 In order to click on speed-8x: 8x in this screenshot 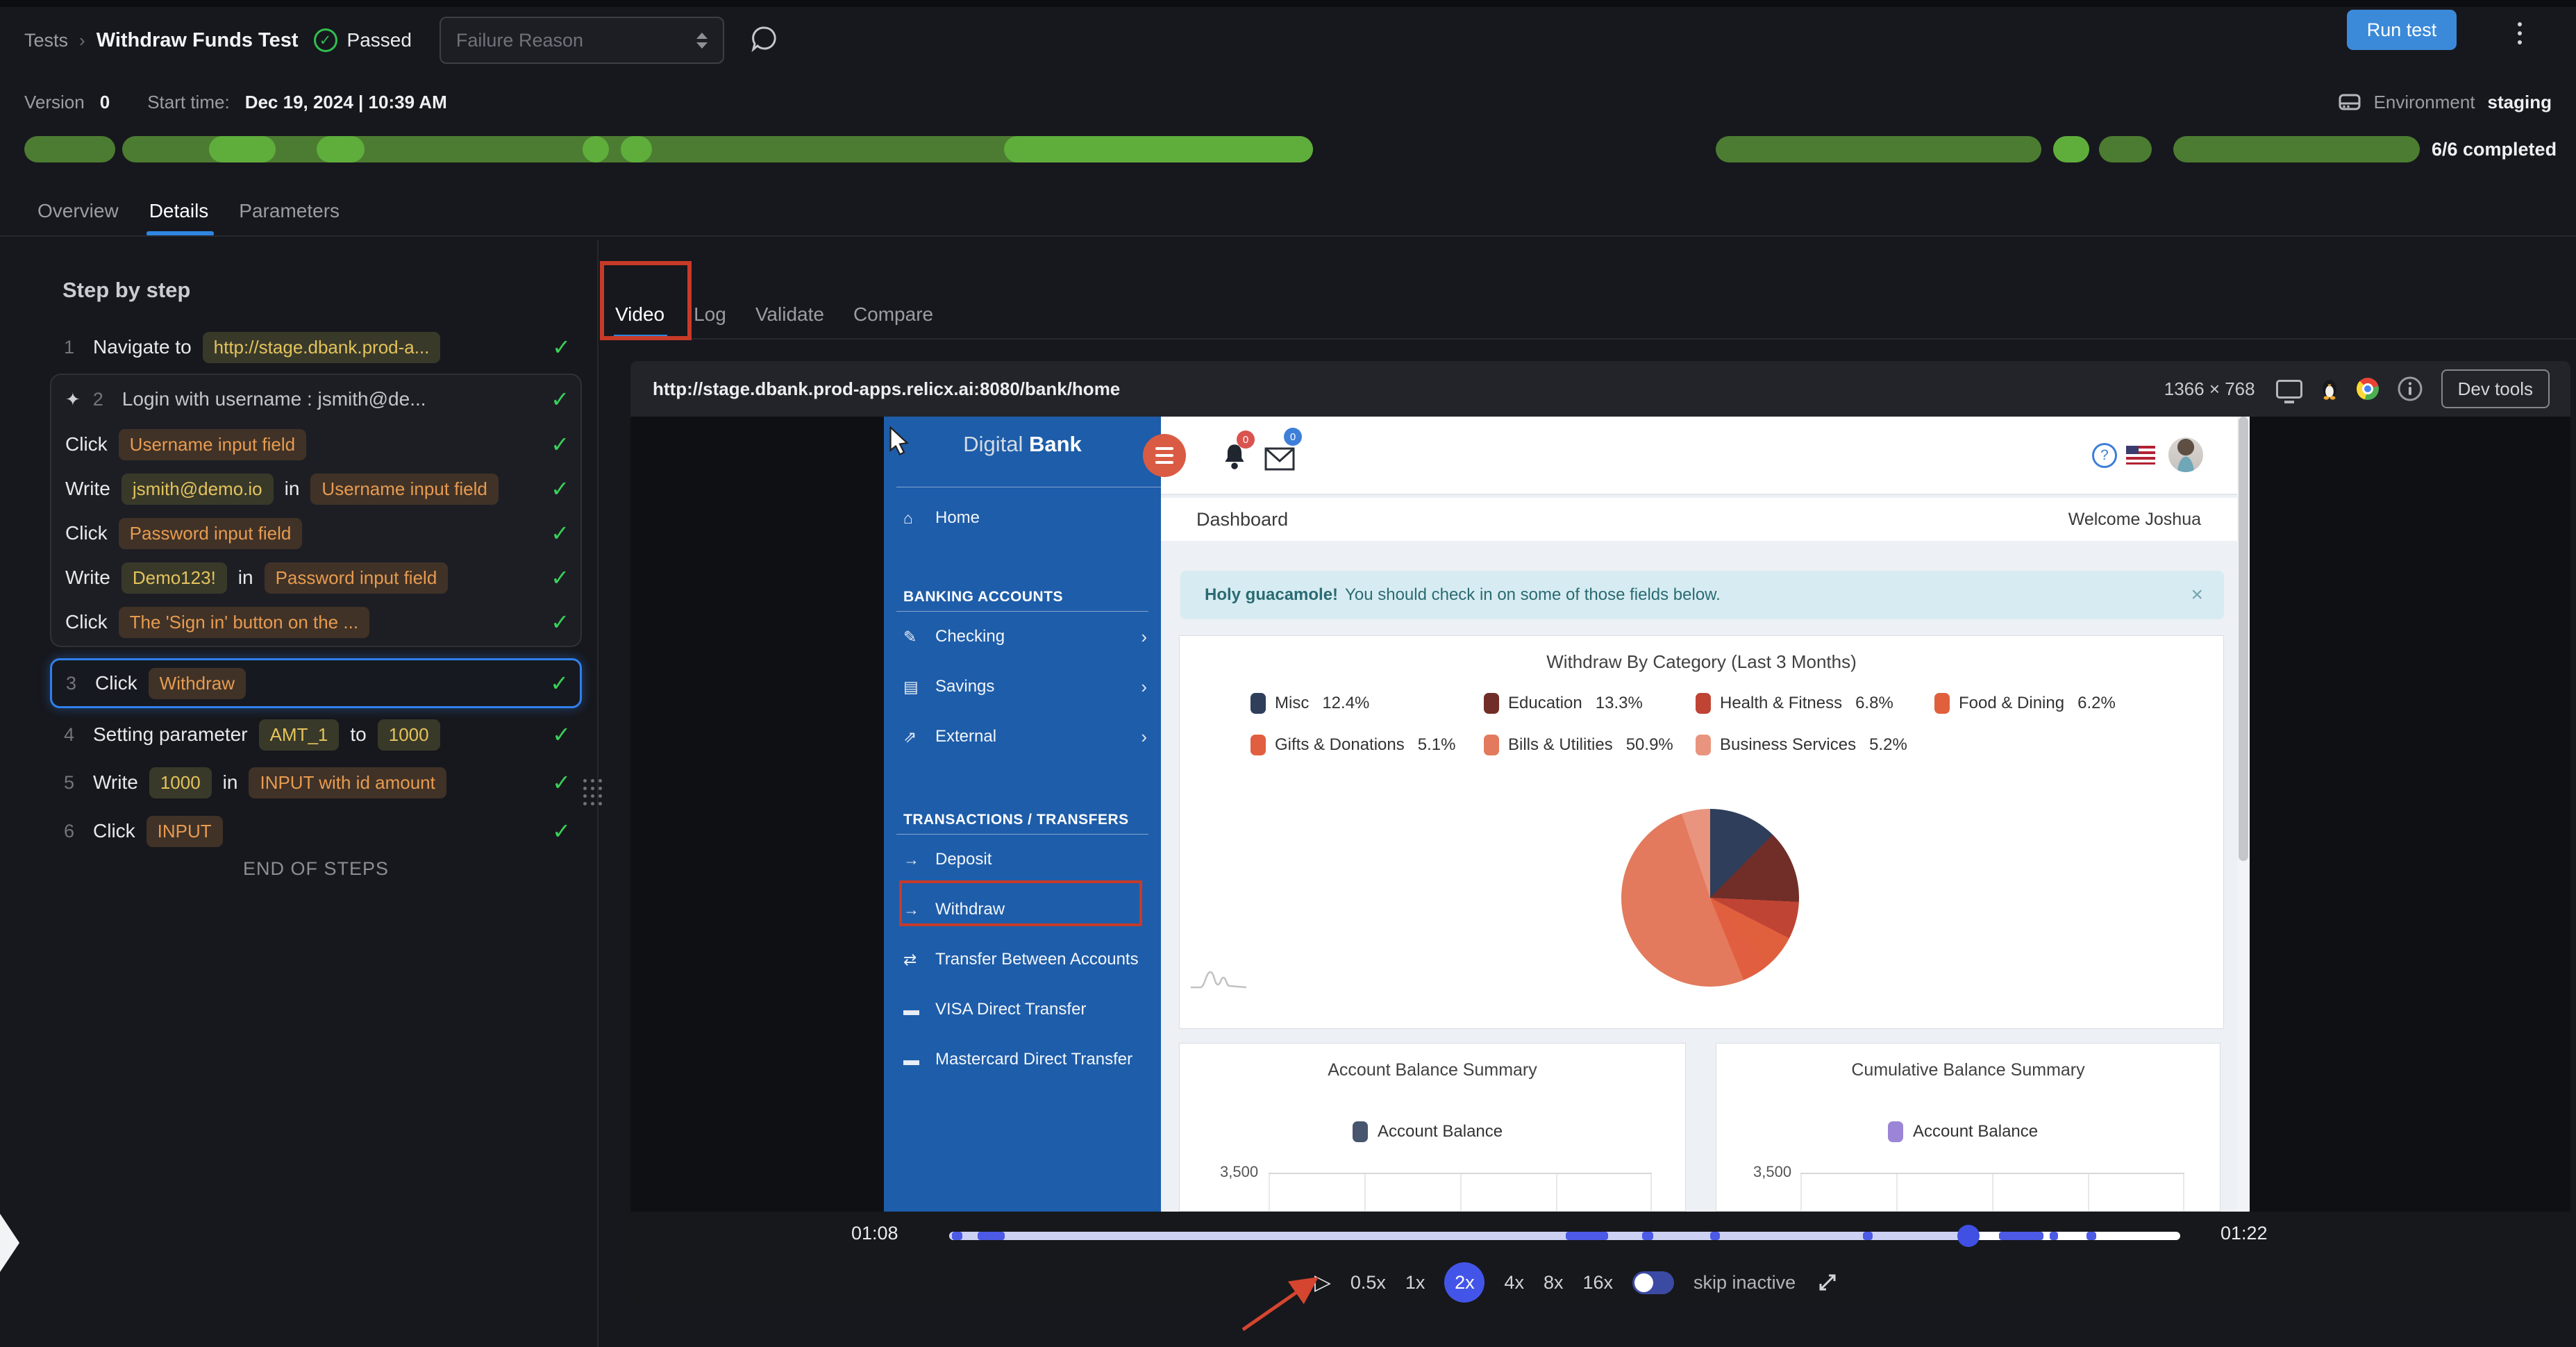, I will do `click(1554, 1283)`.